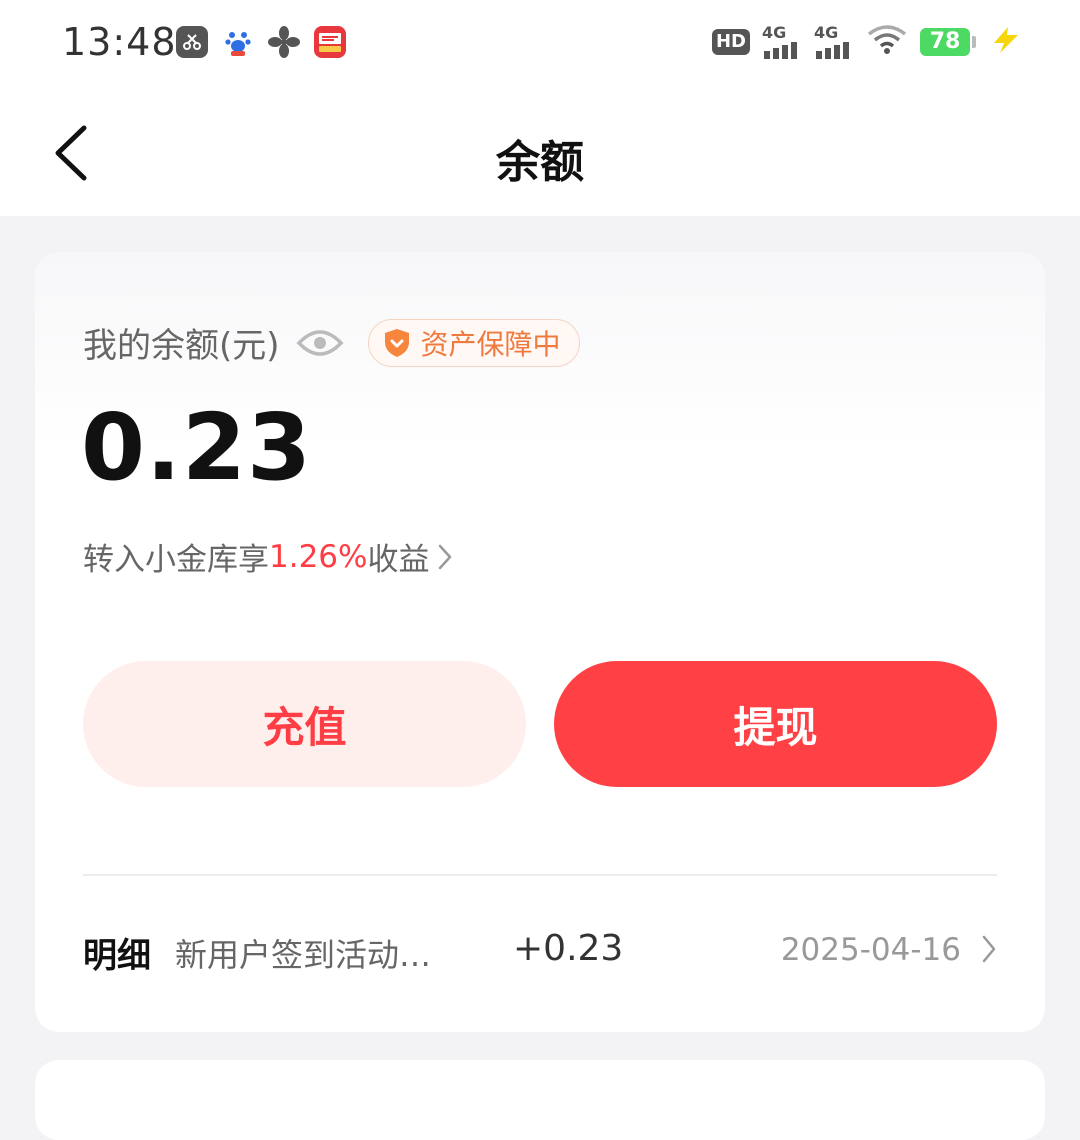 This screenshot has width=1080, height=1140. Describe the element at coordinates (304, 724) in the screenshot. I see `recharge-button: 充值` at that location.